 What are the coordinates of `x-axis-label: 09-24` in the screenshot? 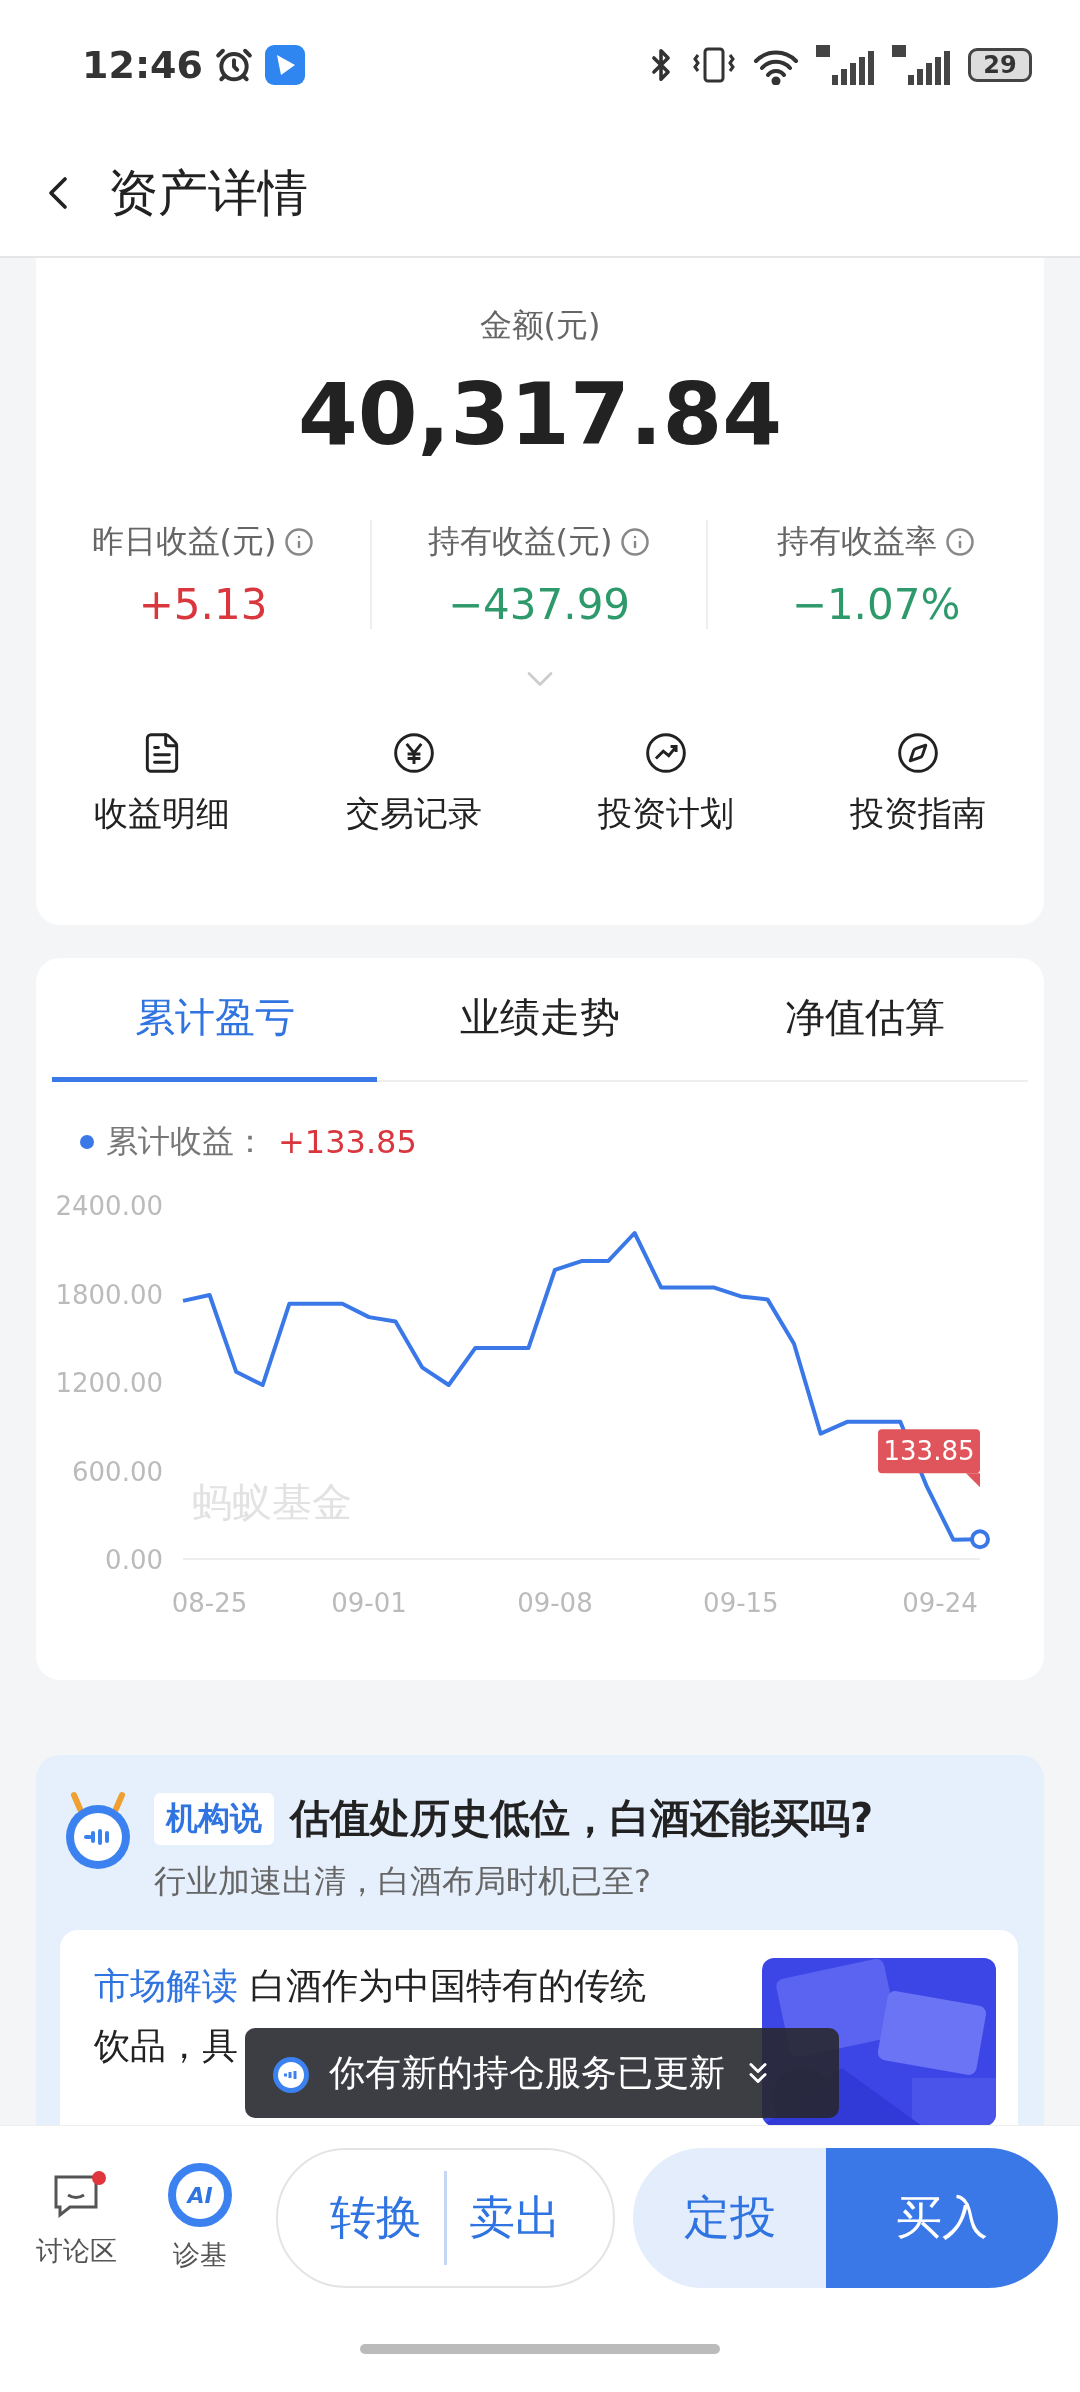 It's located at (940, 1603).